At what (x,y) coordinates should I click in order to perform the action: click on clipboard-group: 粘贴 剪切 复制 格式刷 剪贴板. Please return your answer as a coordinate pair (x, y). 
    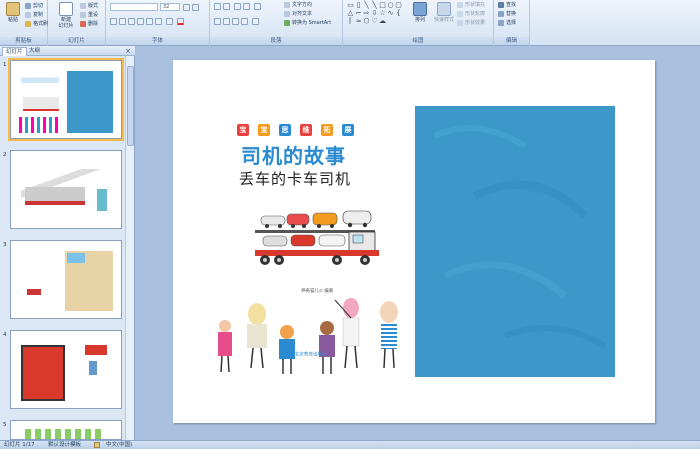
    Looking at the image, I should click on (24, 23).